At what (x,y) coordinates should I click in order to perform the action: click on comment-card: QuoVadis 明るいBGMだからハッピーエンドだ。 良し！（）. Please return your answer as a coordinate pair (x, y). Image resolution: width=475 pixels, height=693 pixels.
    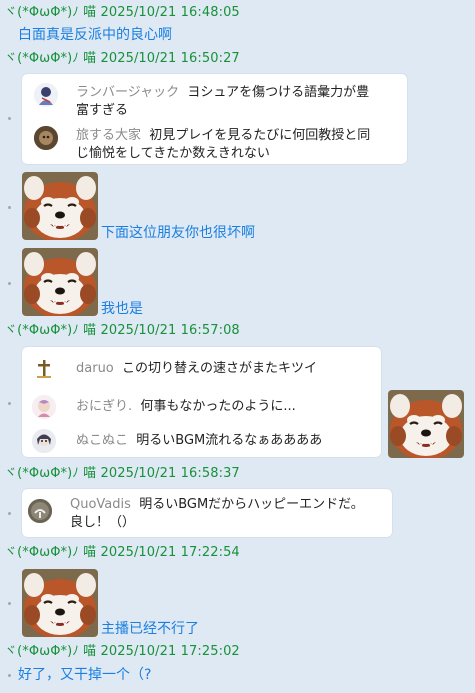
    Looking at the image, I should click on (207, 513).